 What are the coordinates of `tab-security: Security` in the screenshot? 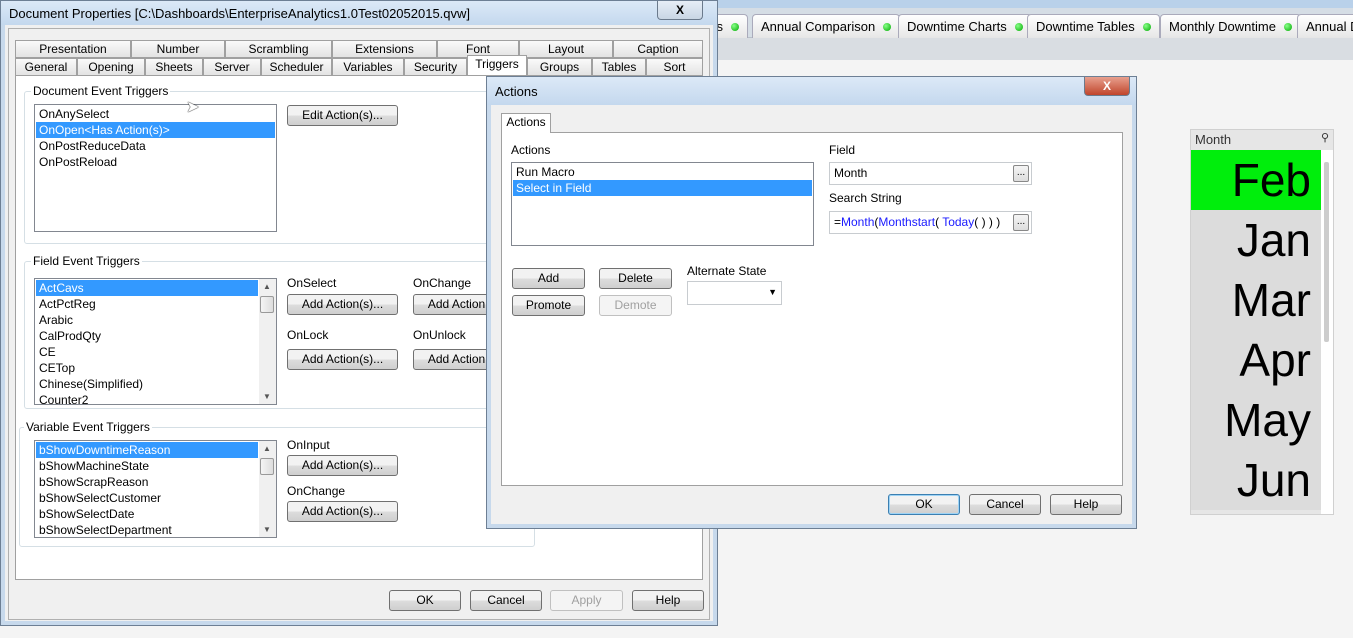 It's located at (435, 67).